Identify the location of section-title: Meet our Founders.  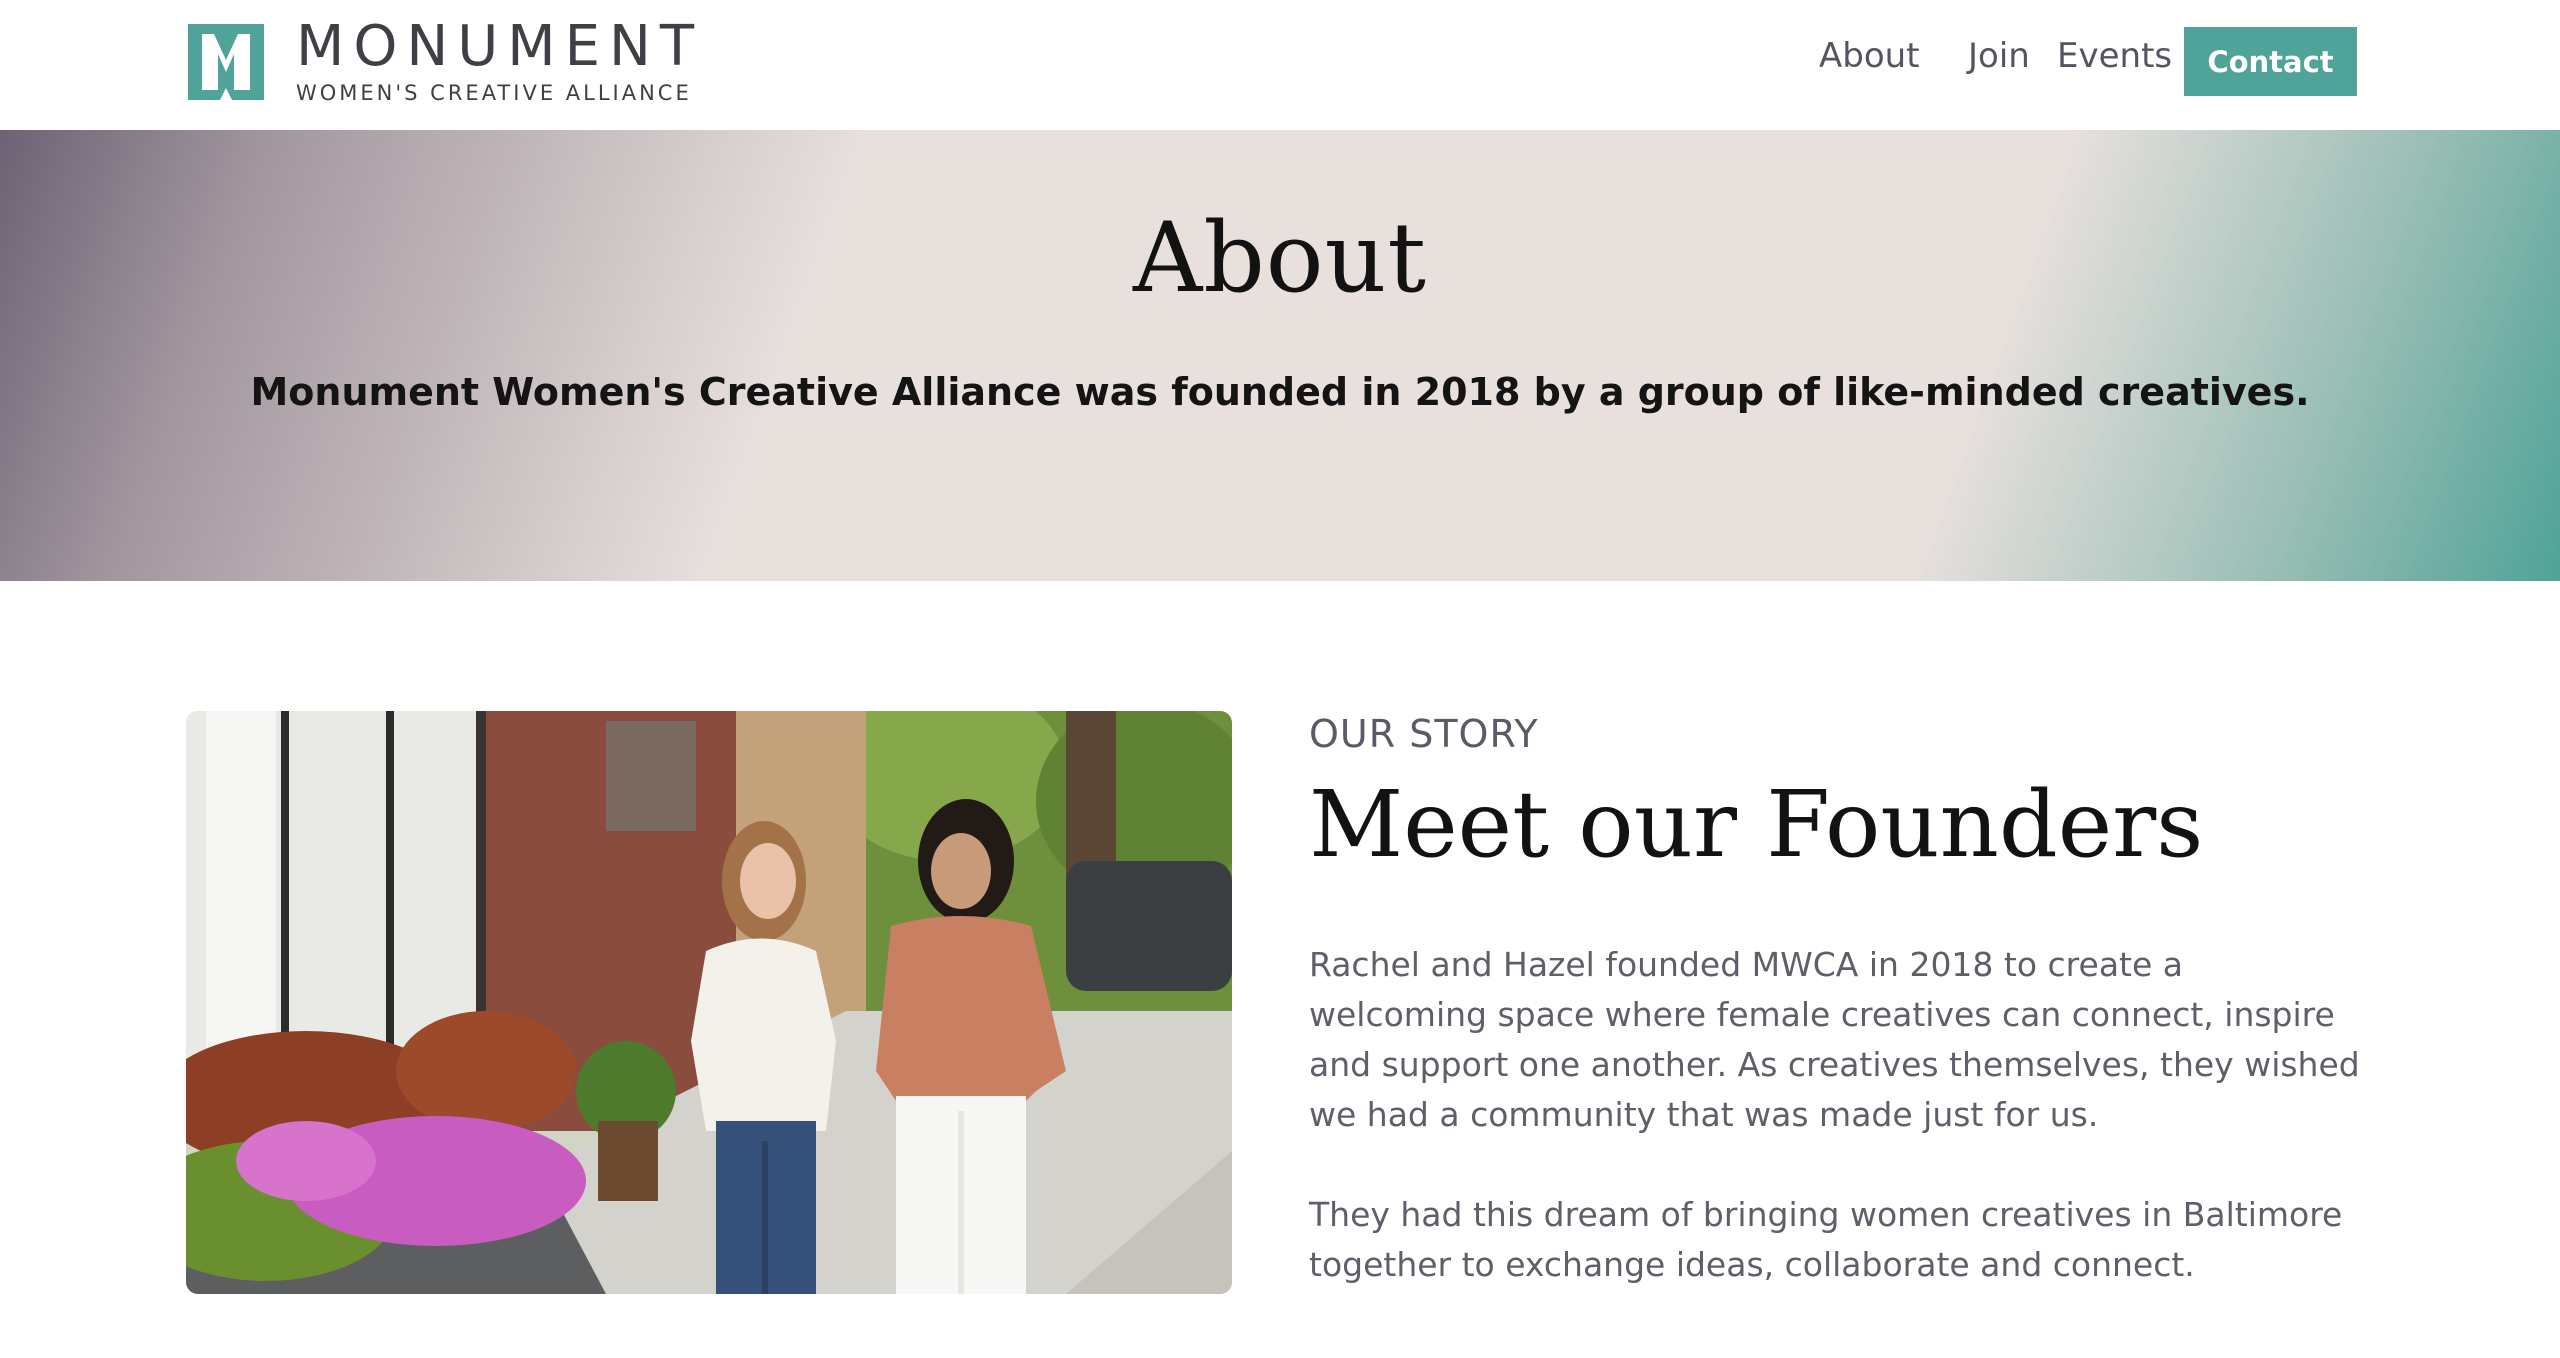
(1756, 824).